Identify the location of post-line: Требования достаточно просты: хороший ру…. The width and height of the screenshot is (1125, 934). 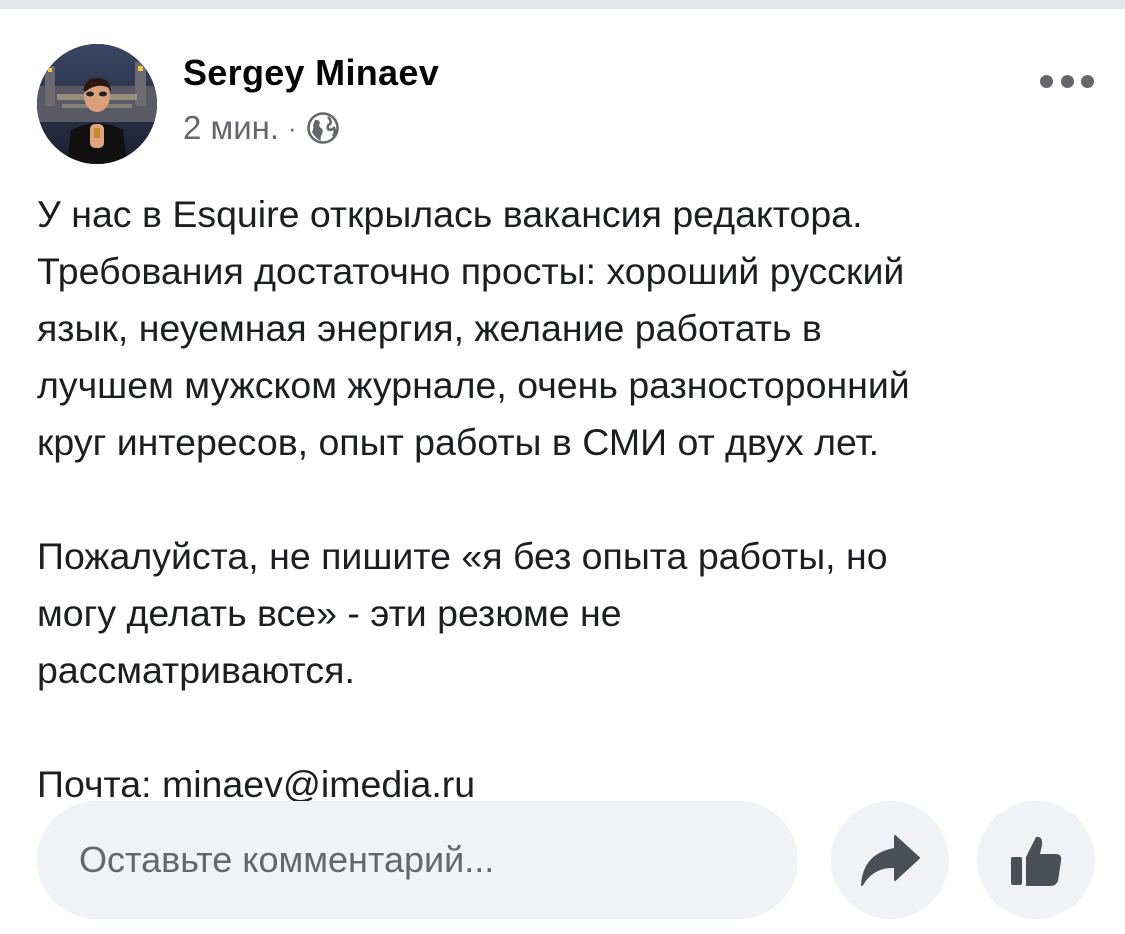
(471, 271).